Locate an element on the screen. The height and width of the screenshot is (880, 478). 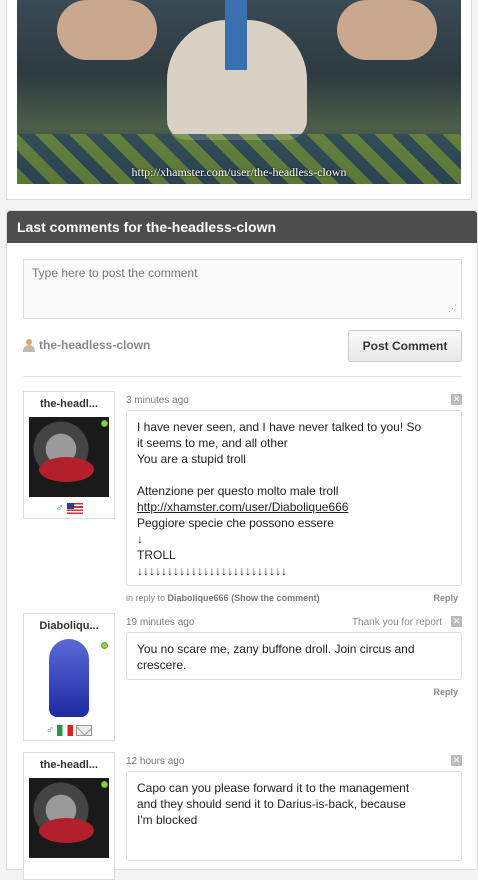
comment-input-box: ⋰ is located at coordinates (242, 289).